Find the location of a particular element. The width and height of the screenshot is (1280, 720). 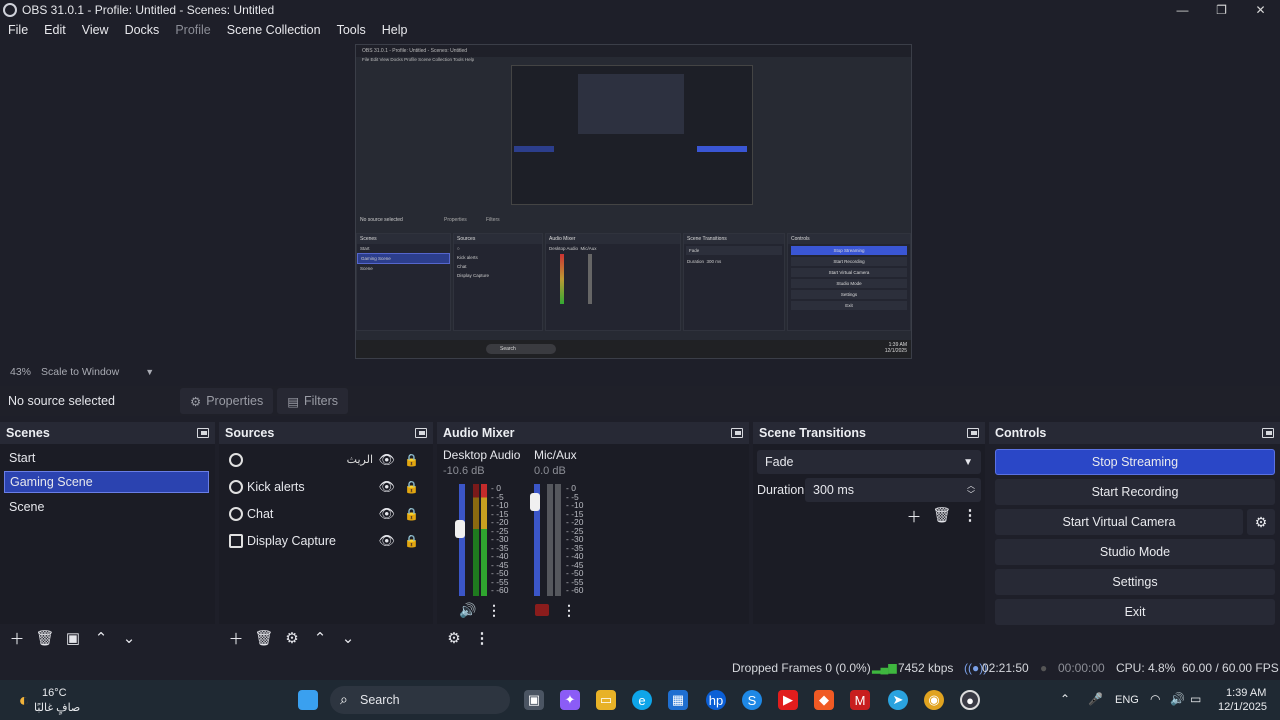

windows-start-icon is located at coordinates (308, 700).